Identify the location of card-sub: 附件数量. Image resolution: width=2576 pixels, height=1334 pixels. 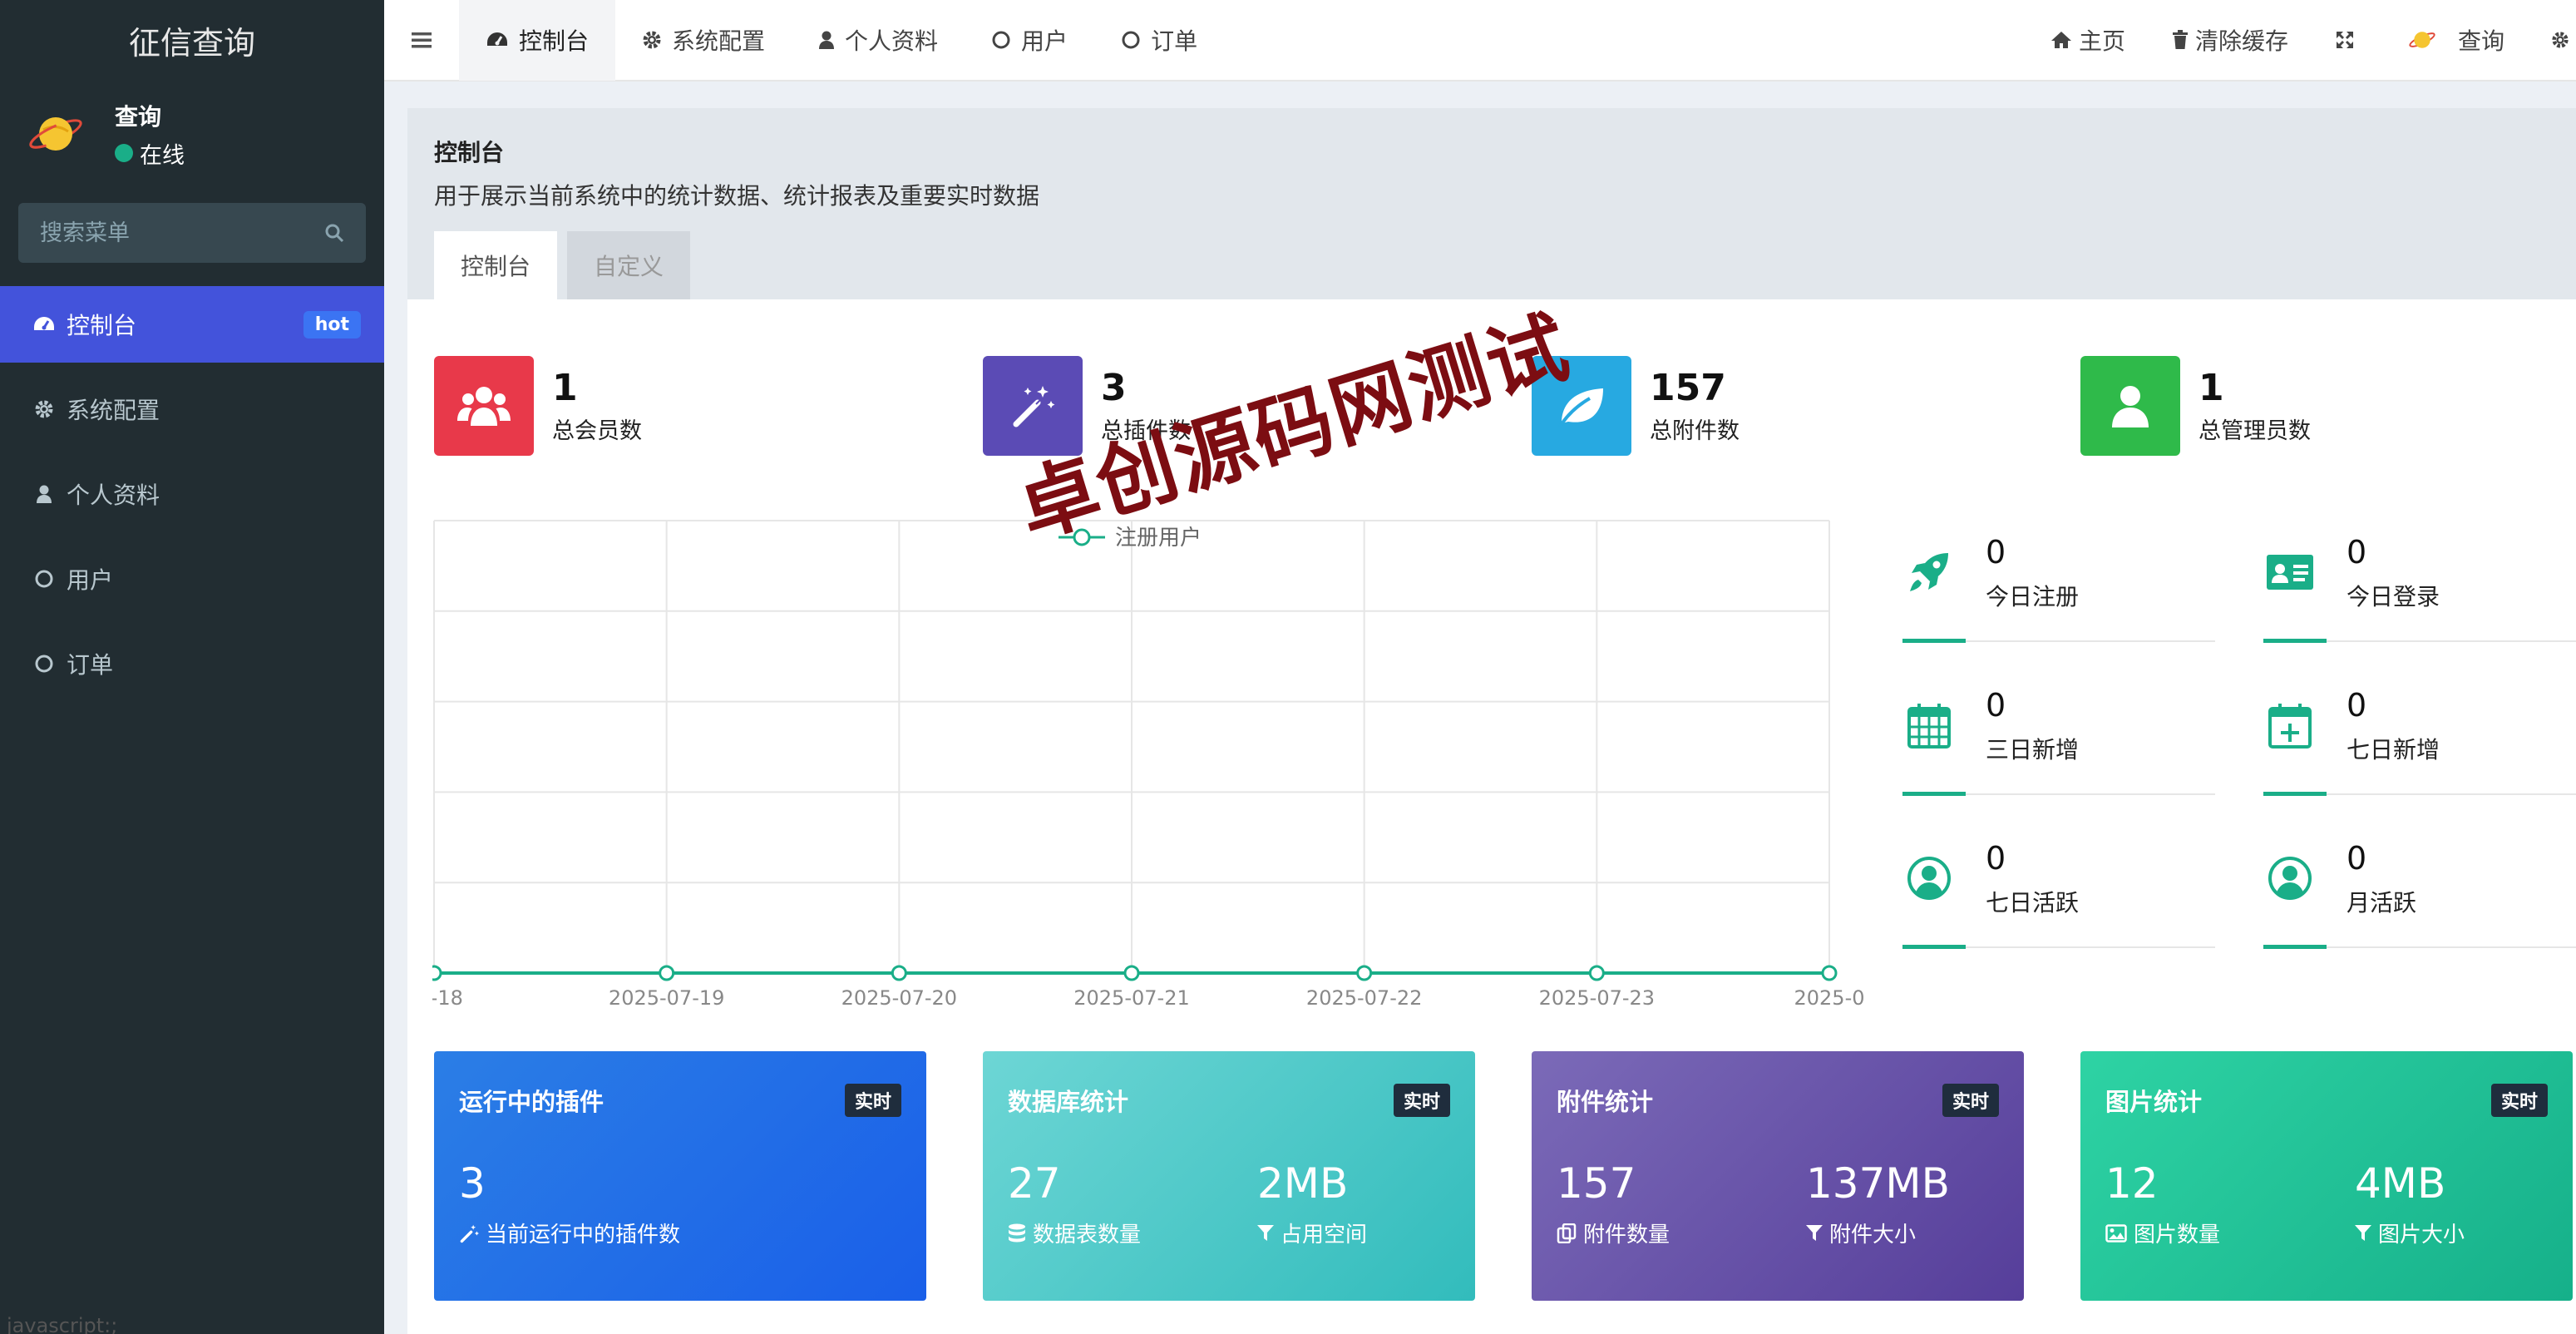
(1613, 1233).